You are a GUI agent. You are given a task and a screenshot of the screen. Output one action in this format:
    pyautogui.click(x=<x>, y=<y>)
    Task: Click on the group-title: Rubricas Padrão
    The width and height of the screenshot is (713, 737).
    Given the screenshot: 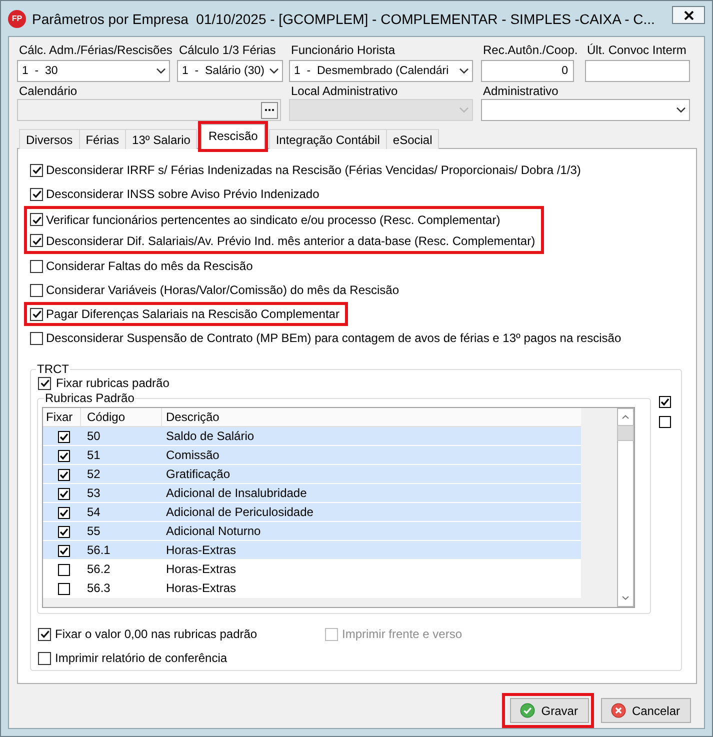 What is the action you would take?
    pyautogui.click(x=90, y=398)
    